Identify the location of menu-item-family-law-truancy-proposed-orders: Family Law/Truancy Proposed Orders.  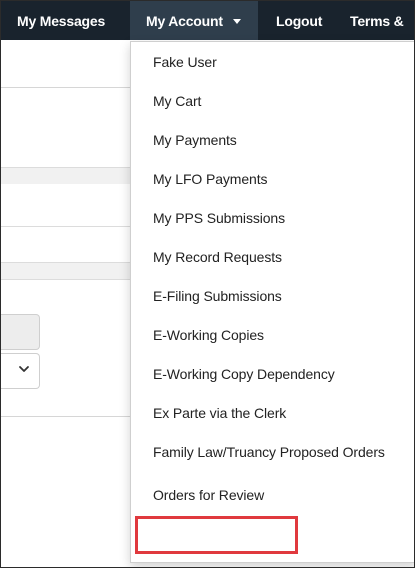
(272, 451).